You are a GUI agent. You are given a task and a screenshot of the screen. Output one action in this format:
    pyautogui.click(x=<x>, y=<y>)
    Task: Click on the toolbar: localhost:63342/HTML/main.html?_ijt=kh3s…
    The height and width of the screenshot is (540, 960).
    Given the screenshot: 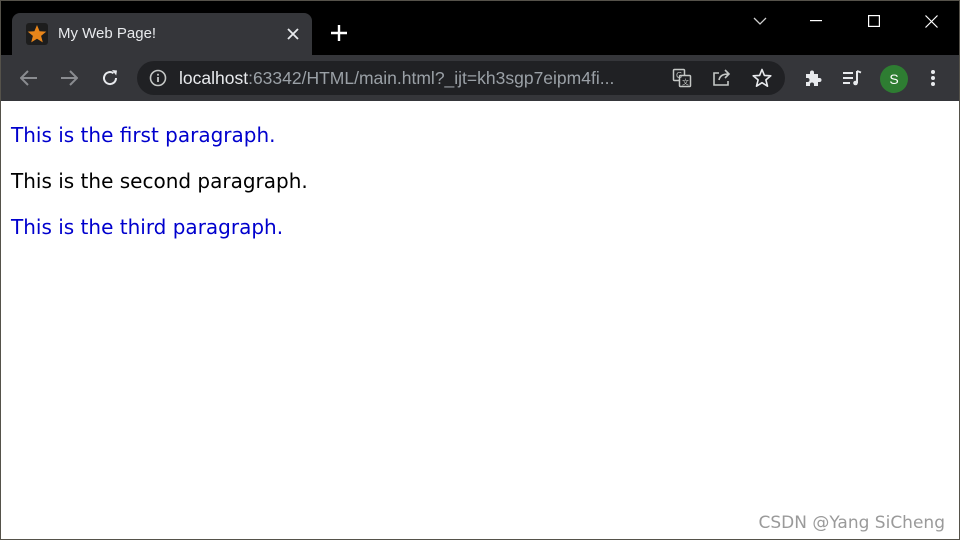 What is the action you would take?
    pyautogui.click(x=480, y=78)
    